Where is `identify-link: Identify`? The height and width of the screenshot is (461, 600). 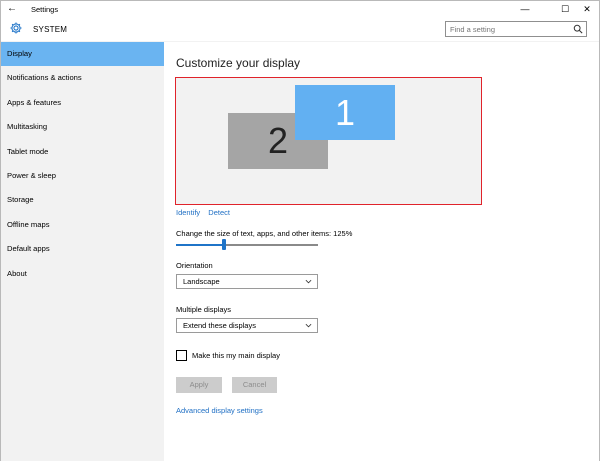
identify-link: Identify is located at coordinates (188, 212).